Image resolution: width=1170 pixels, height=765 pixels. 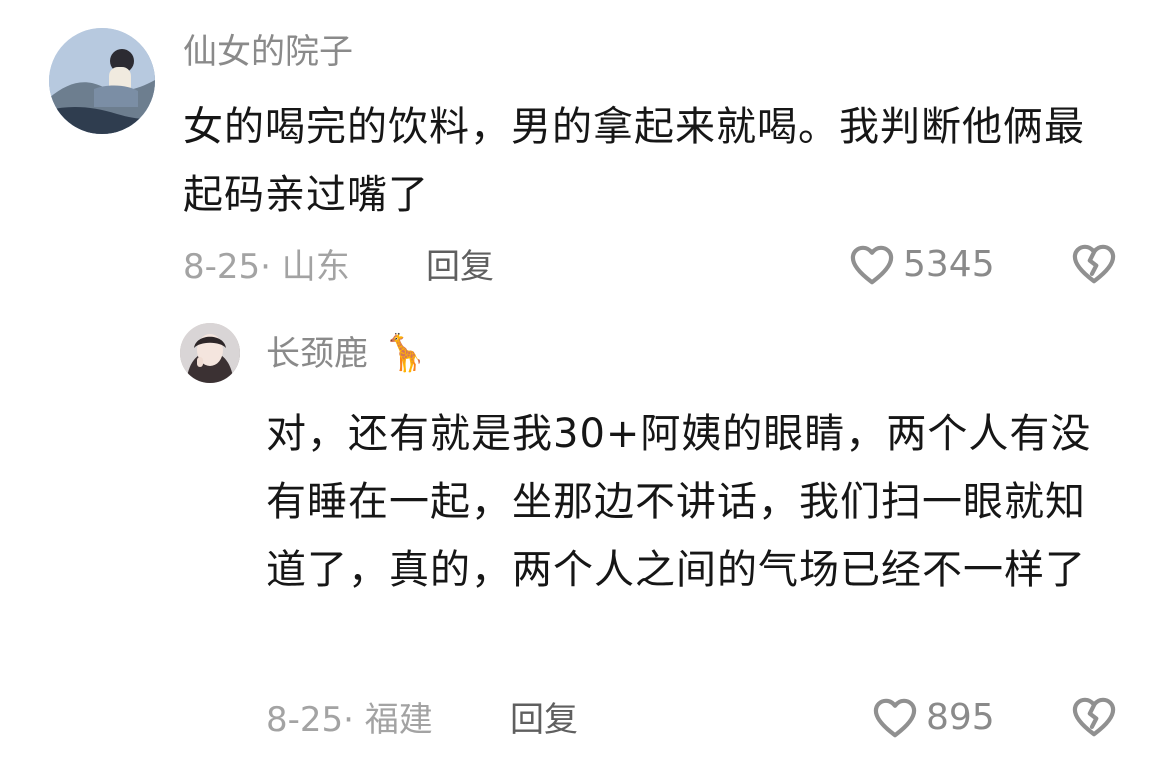 I want to click on giraffe-emoji: 🦒, so click(x=405, y=353).